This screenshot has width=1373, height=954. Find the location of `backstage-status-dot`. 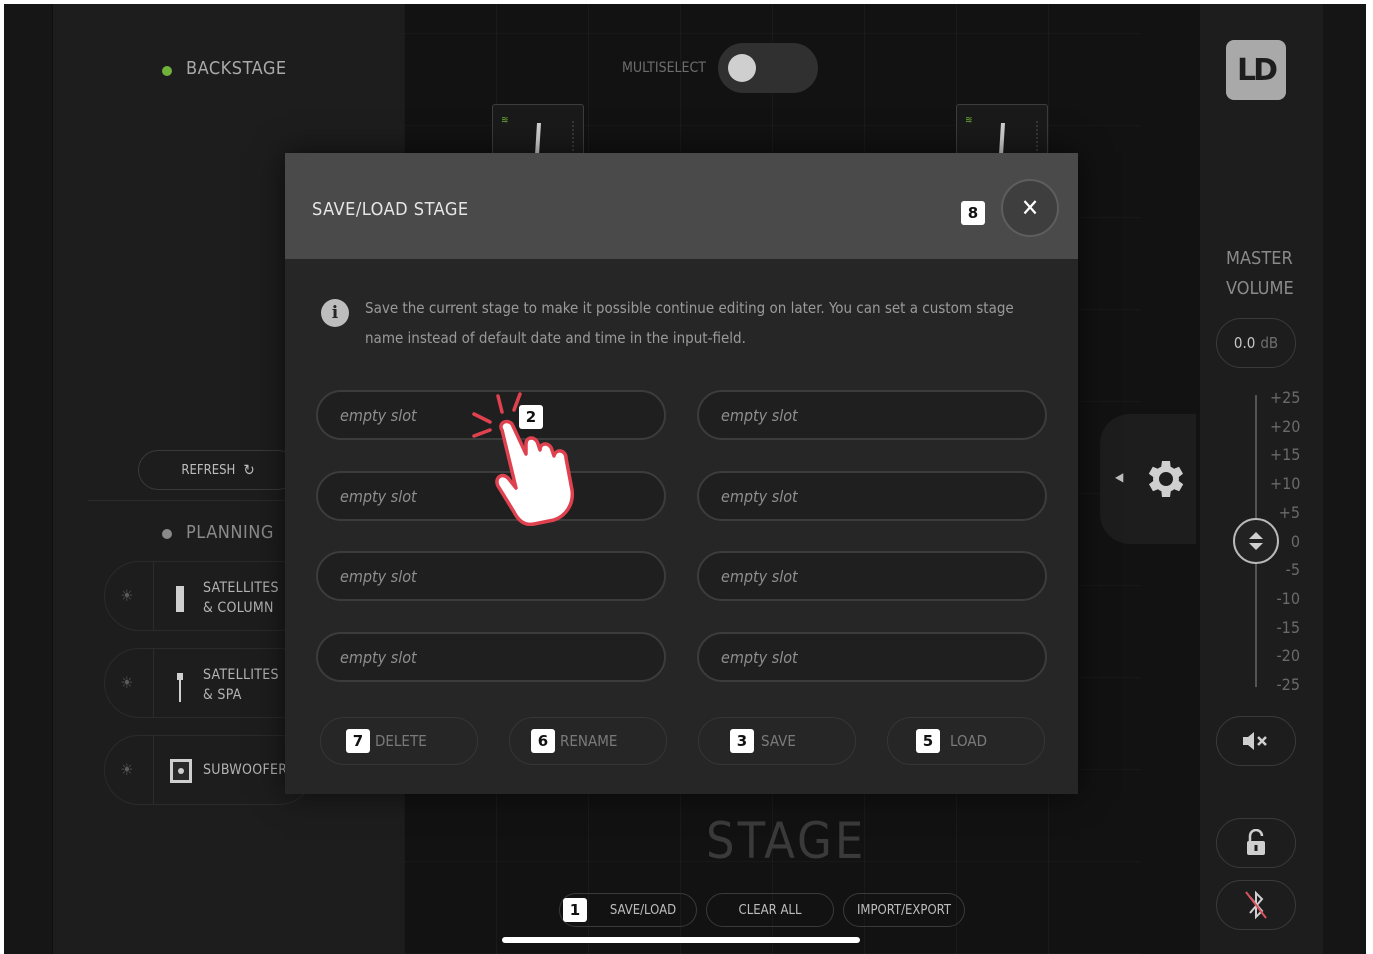

backstage-status-dot is located at coordinates (167, 71).